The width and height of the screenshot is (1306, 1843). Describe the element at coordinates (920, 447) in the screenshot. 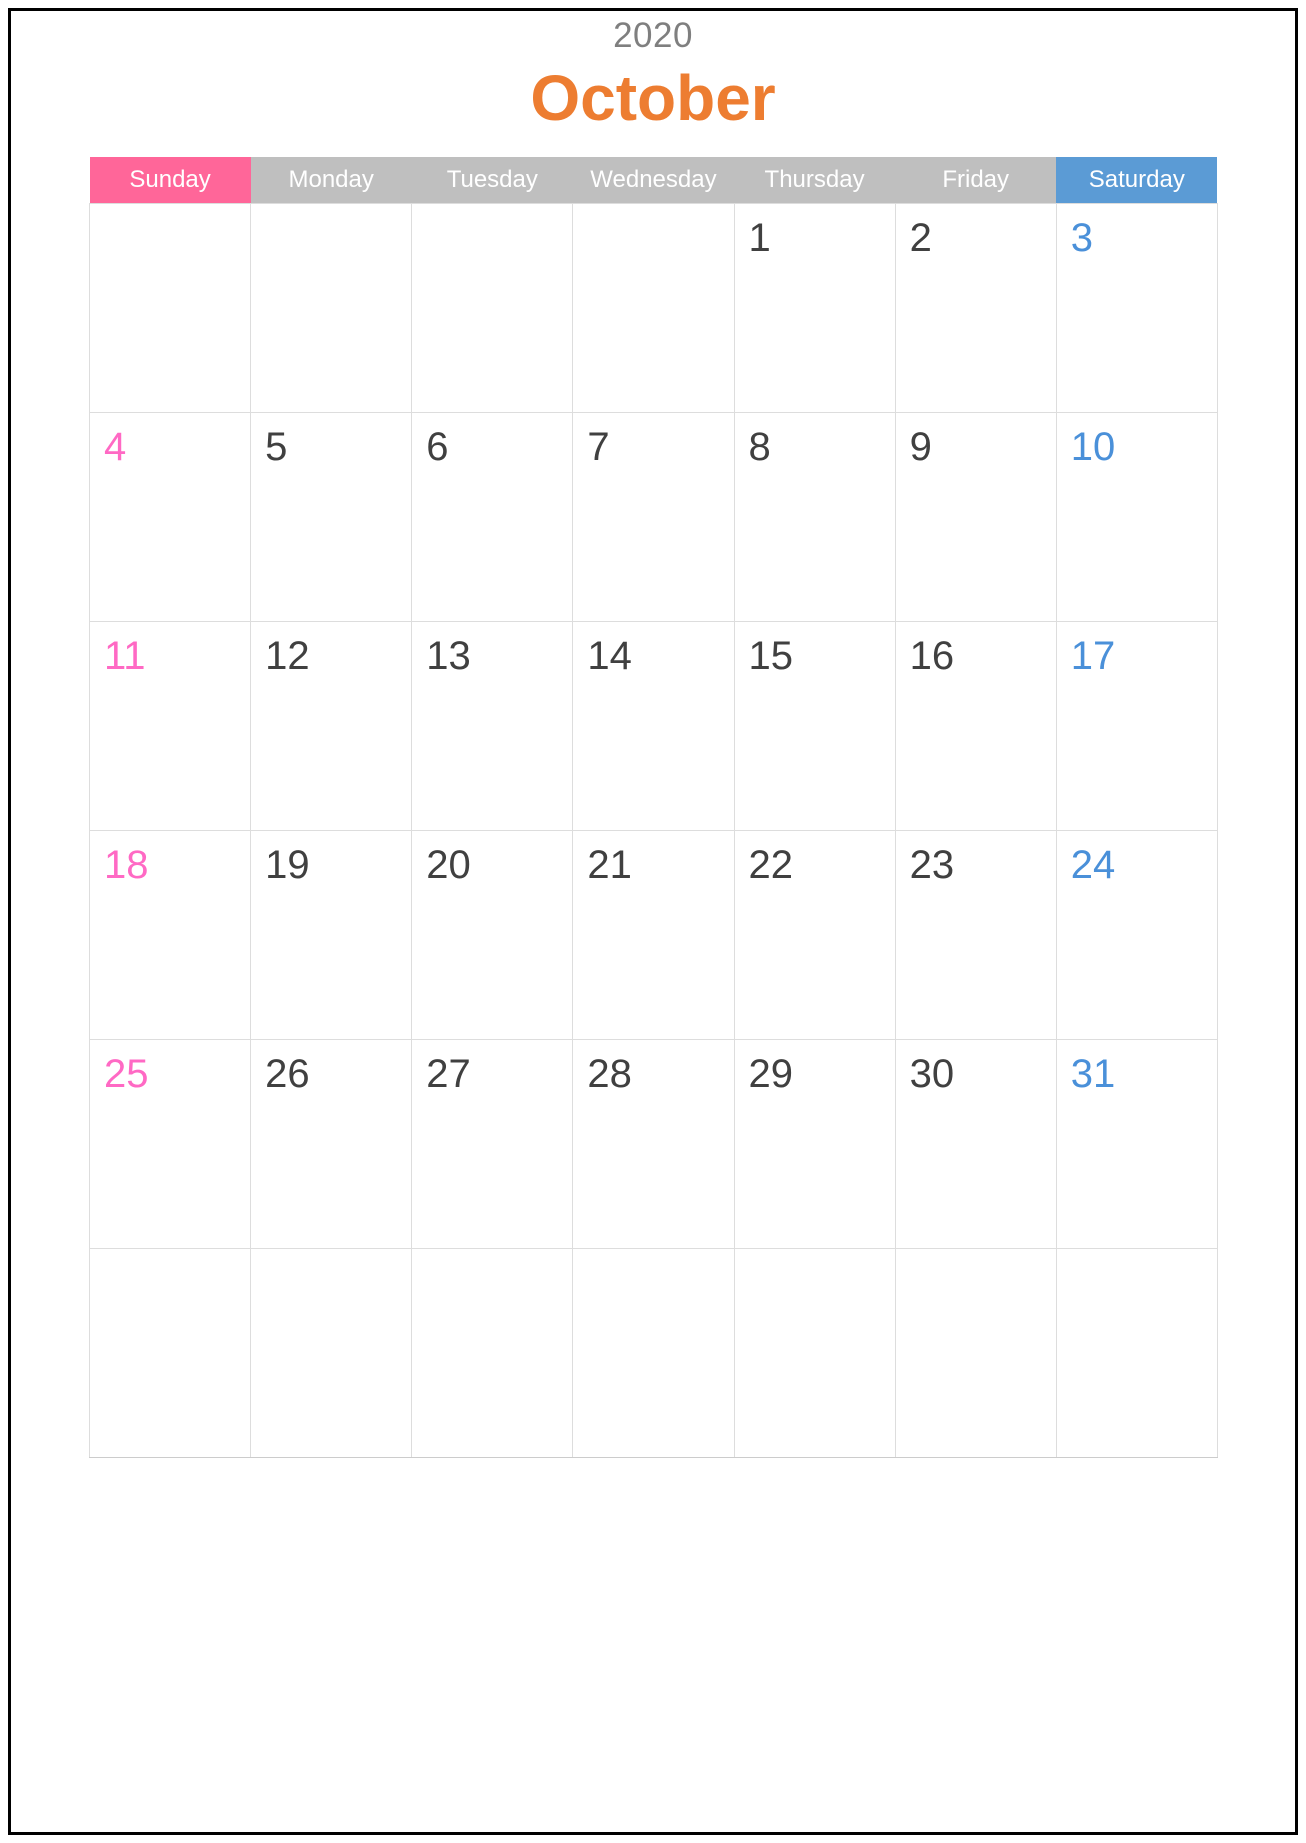

I see `calendar-day-number: 9` at that location.